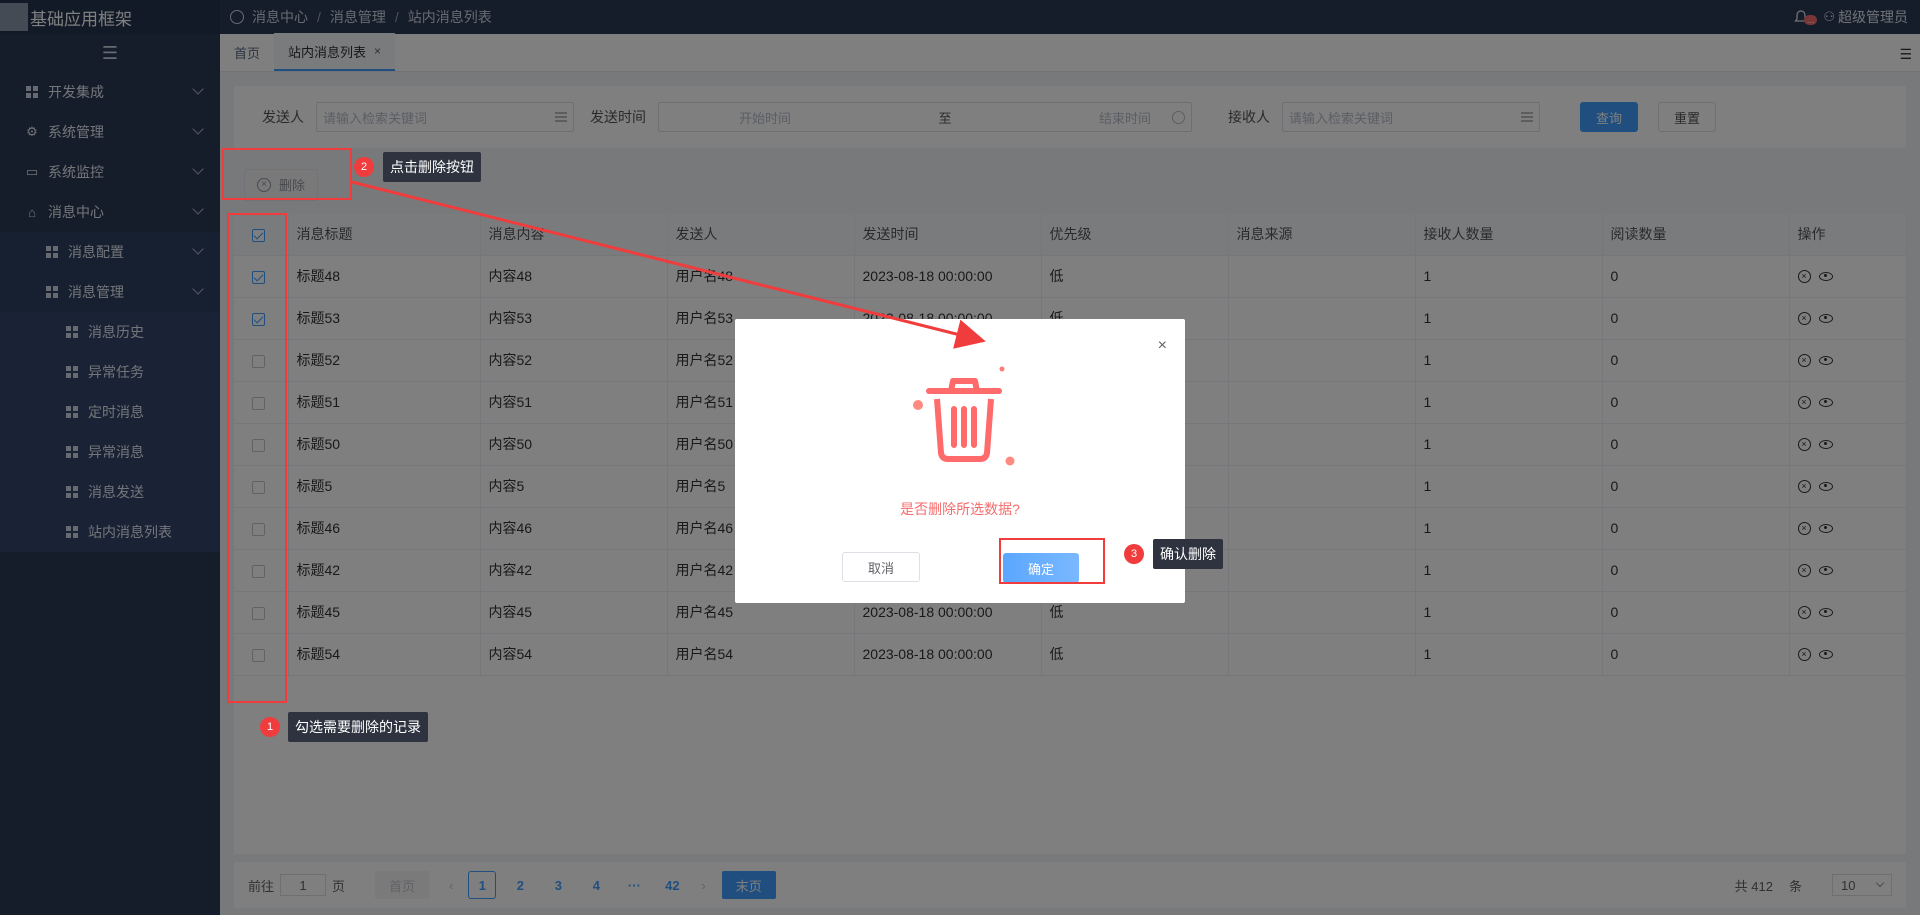 Image resolution: width=1920 pixels, height=915 pixels. Describe the element at coordinates (358, 727) in the screenshot. I see `annotation-tooltip: 勾选需要删除的记录` at that location.